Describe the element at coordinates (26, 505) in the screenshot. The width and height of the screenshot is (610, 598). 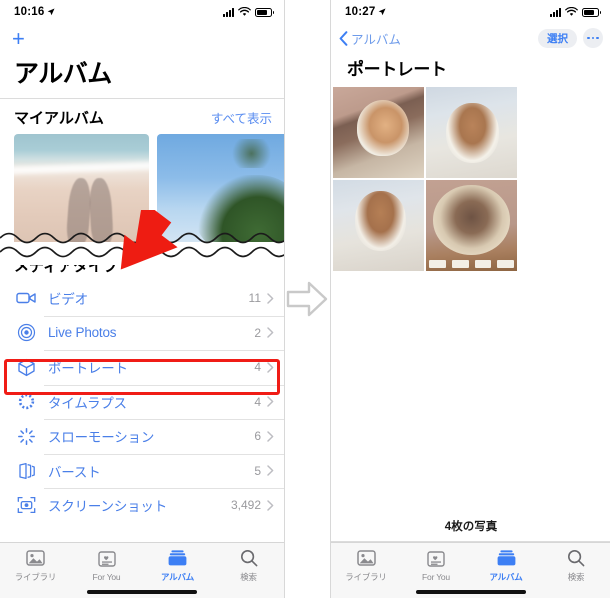
I see `screenshot-icon` at that location.